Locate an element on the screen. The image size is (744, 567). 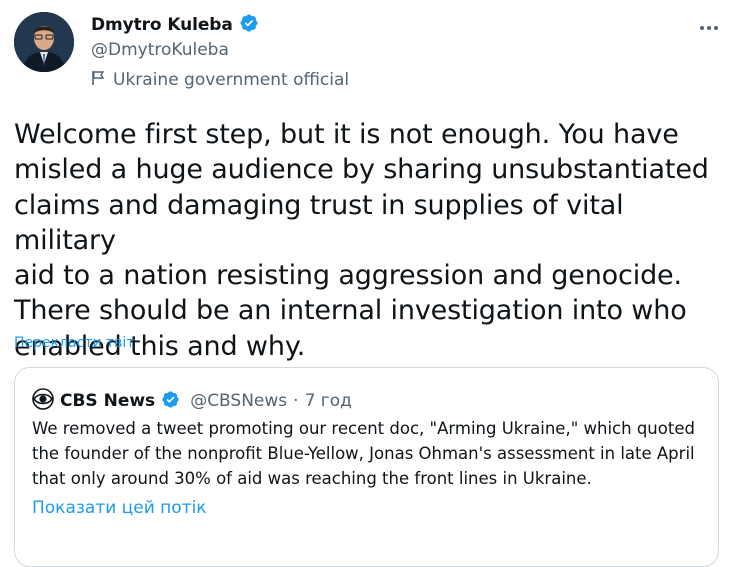
show-thread-link: Показати цей потік is located at coordinates (119, 508).